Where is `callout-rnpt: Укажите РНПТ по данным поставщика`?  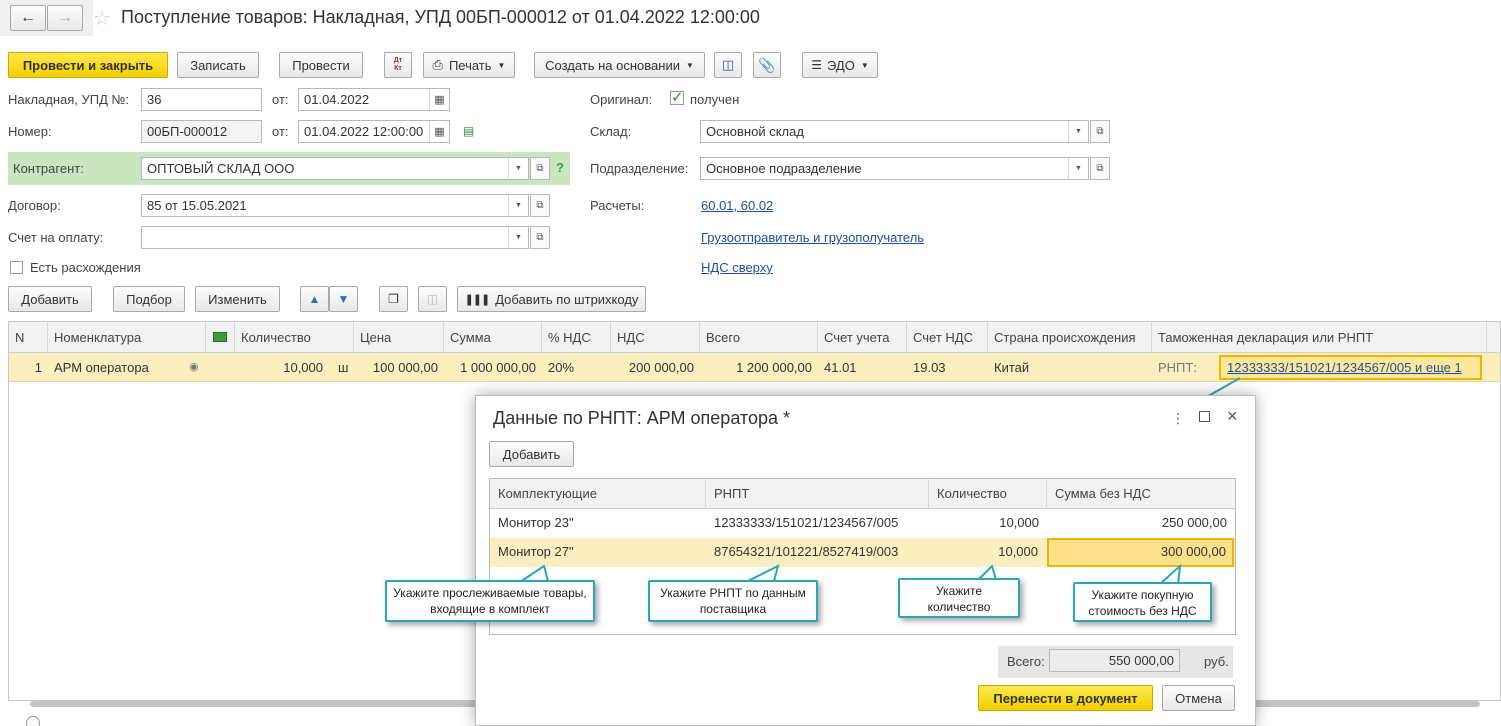 callout-rnpt: Укажите РНПТ по данным поставщика is located at coordinates (733, 601).